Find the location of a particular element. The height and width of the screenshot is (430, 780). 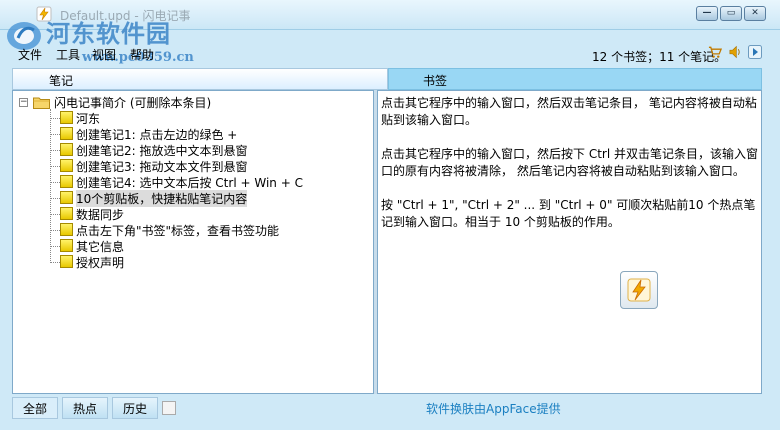

menu-help: 帮助 is located at coordinates (142, 54).